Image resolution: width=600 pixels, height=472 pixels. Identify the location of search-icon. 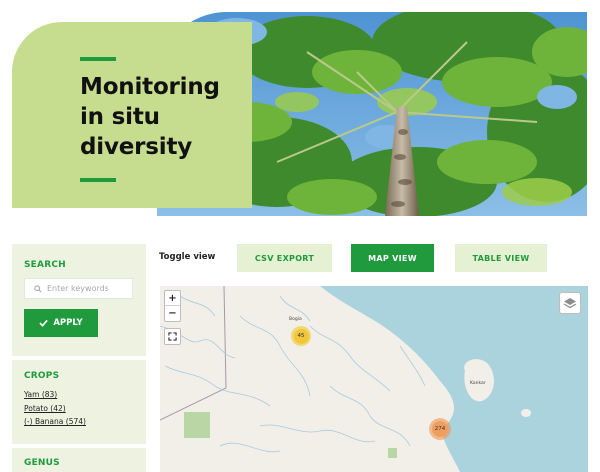
(38, 288).